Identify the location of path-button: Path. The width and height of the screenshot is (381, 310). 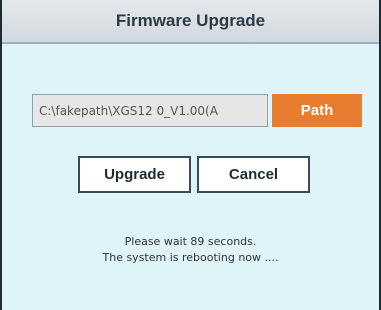
(317, 110).